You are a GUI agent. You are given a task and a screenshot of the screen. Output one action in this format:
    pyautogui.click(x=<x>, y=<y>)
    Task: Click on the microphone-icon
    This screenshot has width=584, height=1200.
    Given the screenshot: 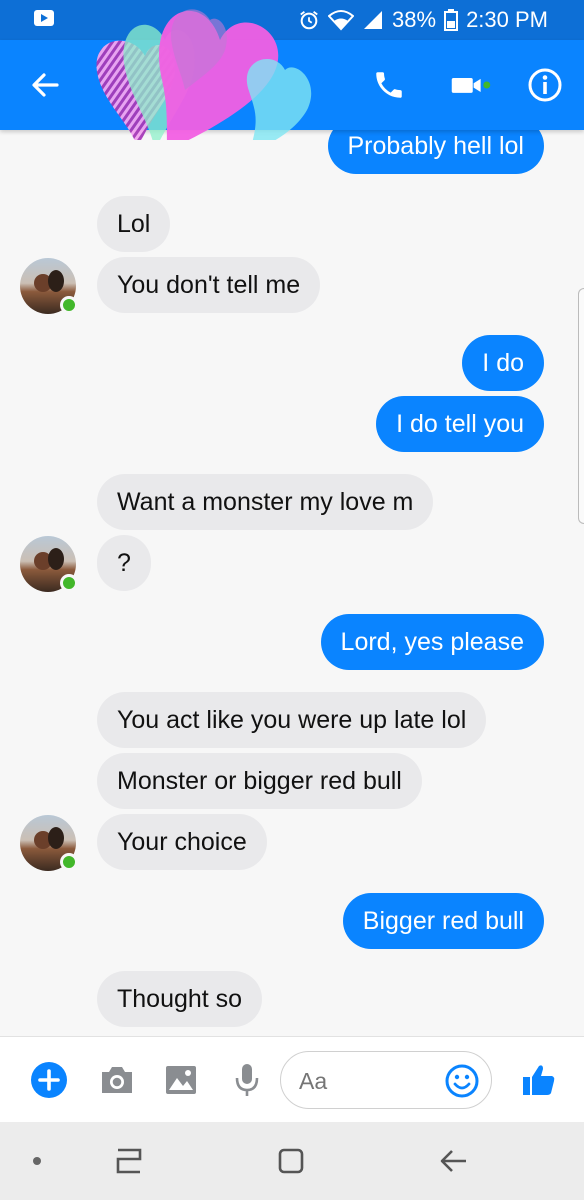 What is the action you would take?
    pyautogui.click(x=247, y=1080)
    